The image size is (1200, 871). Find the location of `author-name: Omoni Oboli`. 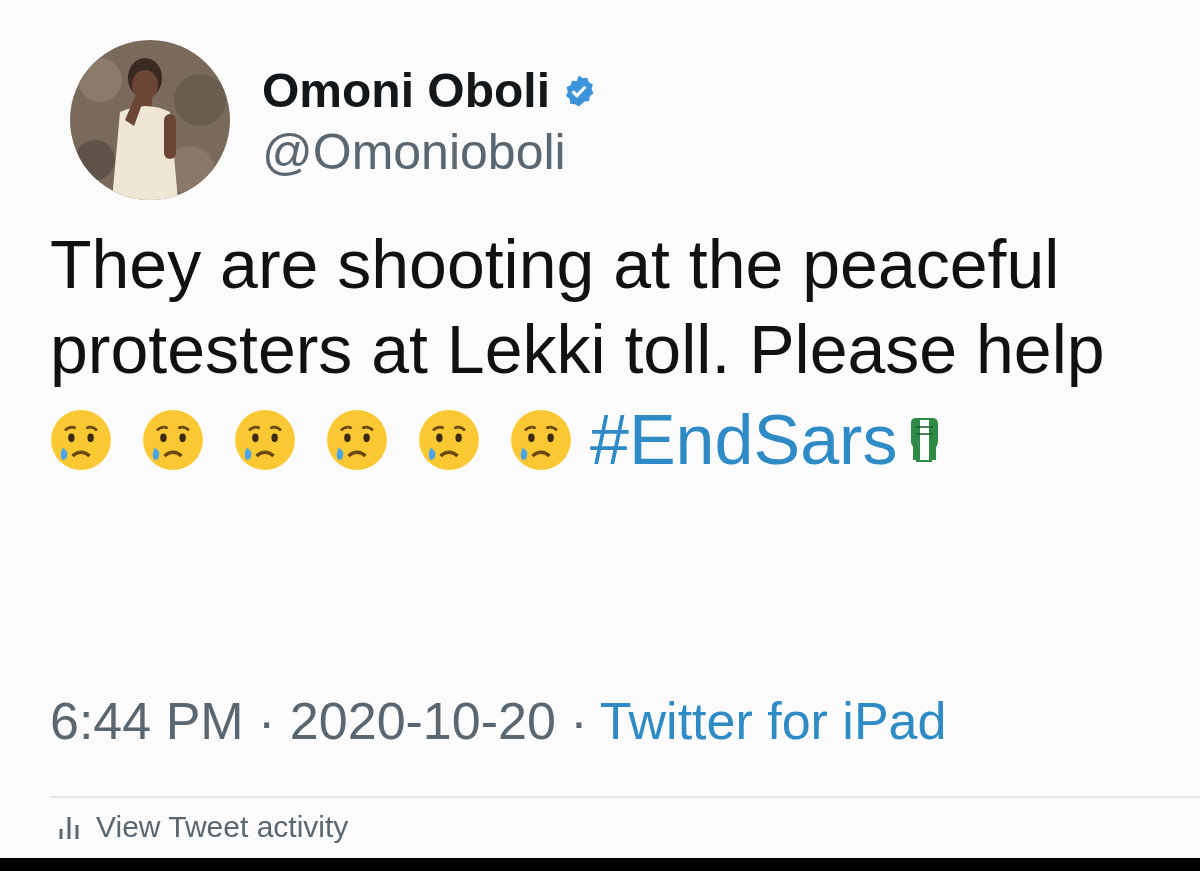

author-name: Omoni Oboli is located at coordinates (406, 91).